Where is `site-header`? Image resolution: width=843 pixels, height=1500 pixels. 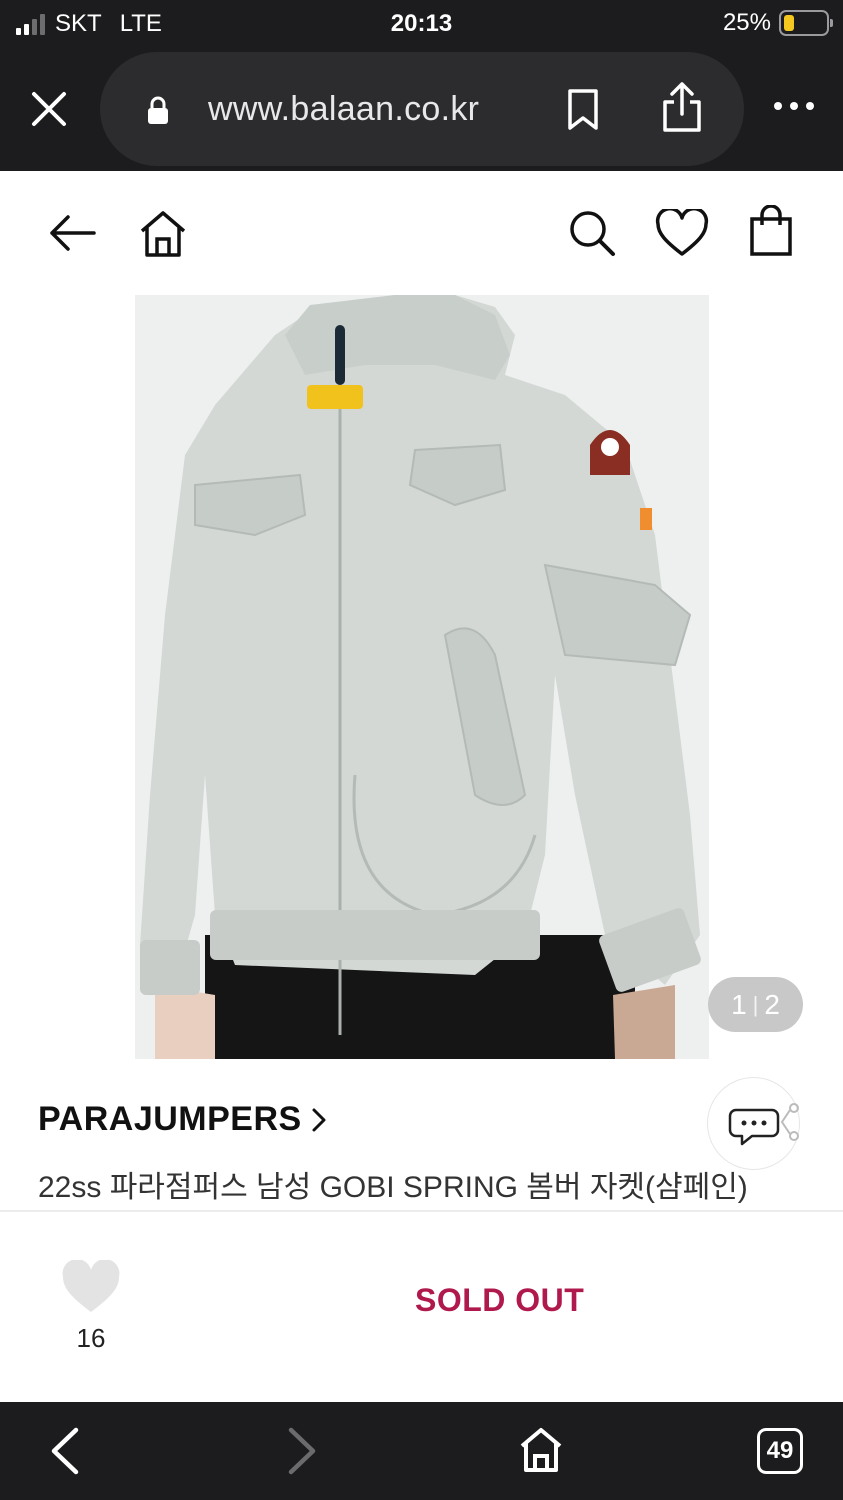 site-header is located at coordinates (421, 233).